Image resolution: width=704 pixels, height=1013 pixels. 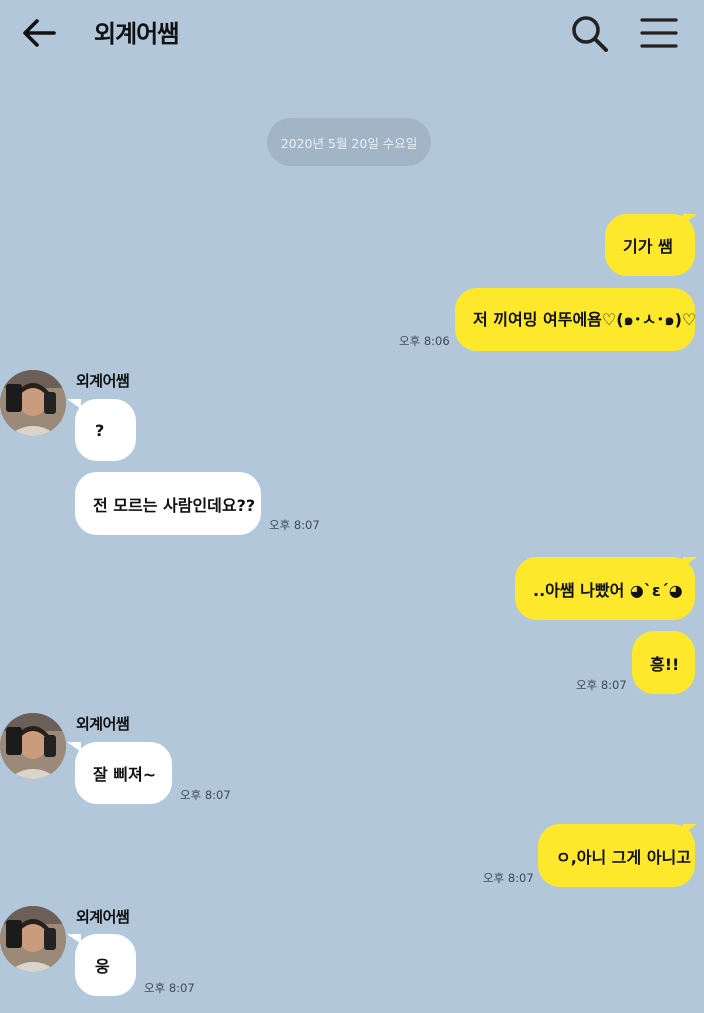 What do you see at coordinates (102, 966) in the screenshot?
I see `message-text: 웅` at bounding box center [102, 966].